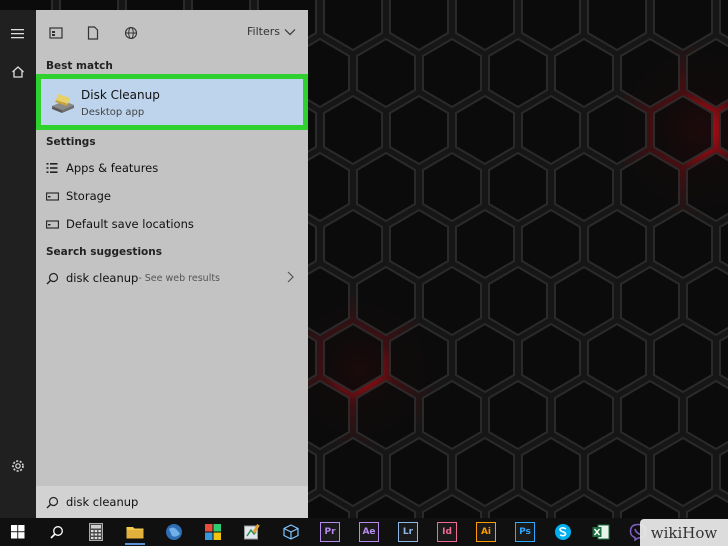 The image size is (728, 546). I want to click on lightroom-icon: Lr, so click(408, 532).